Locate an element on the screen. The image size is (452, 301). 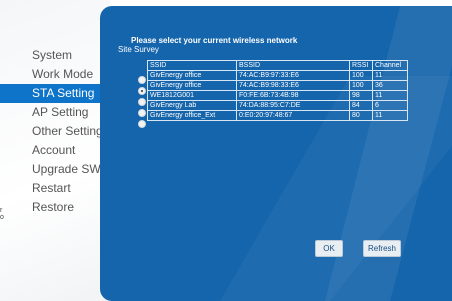
table-row: GivEnergy Lab 74:DA:88:95:C7:DE 84 6 is located at coordinates (277, 105).